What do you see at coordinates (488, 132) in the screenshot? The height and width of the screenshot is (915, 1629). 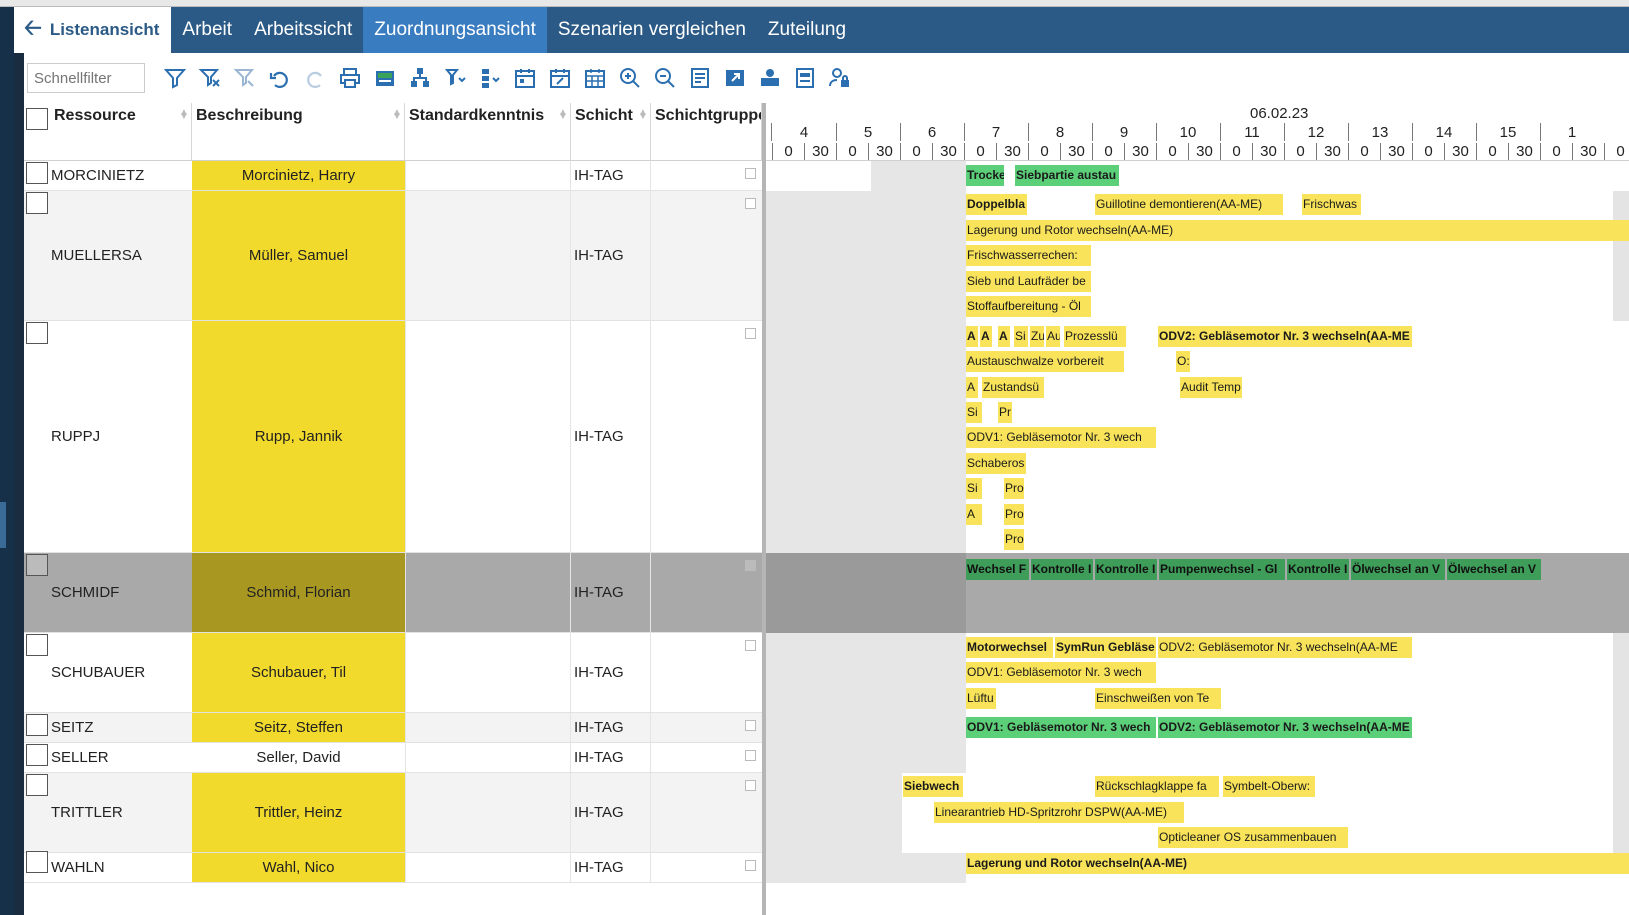 I see `column-header-standard: Standardkenntnis ▲ ▼` at bounding box center [488, 132].